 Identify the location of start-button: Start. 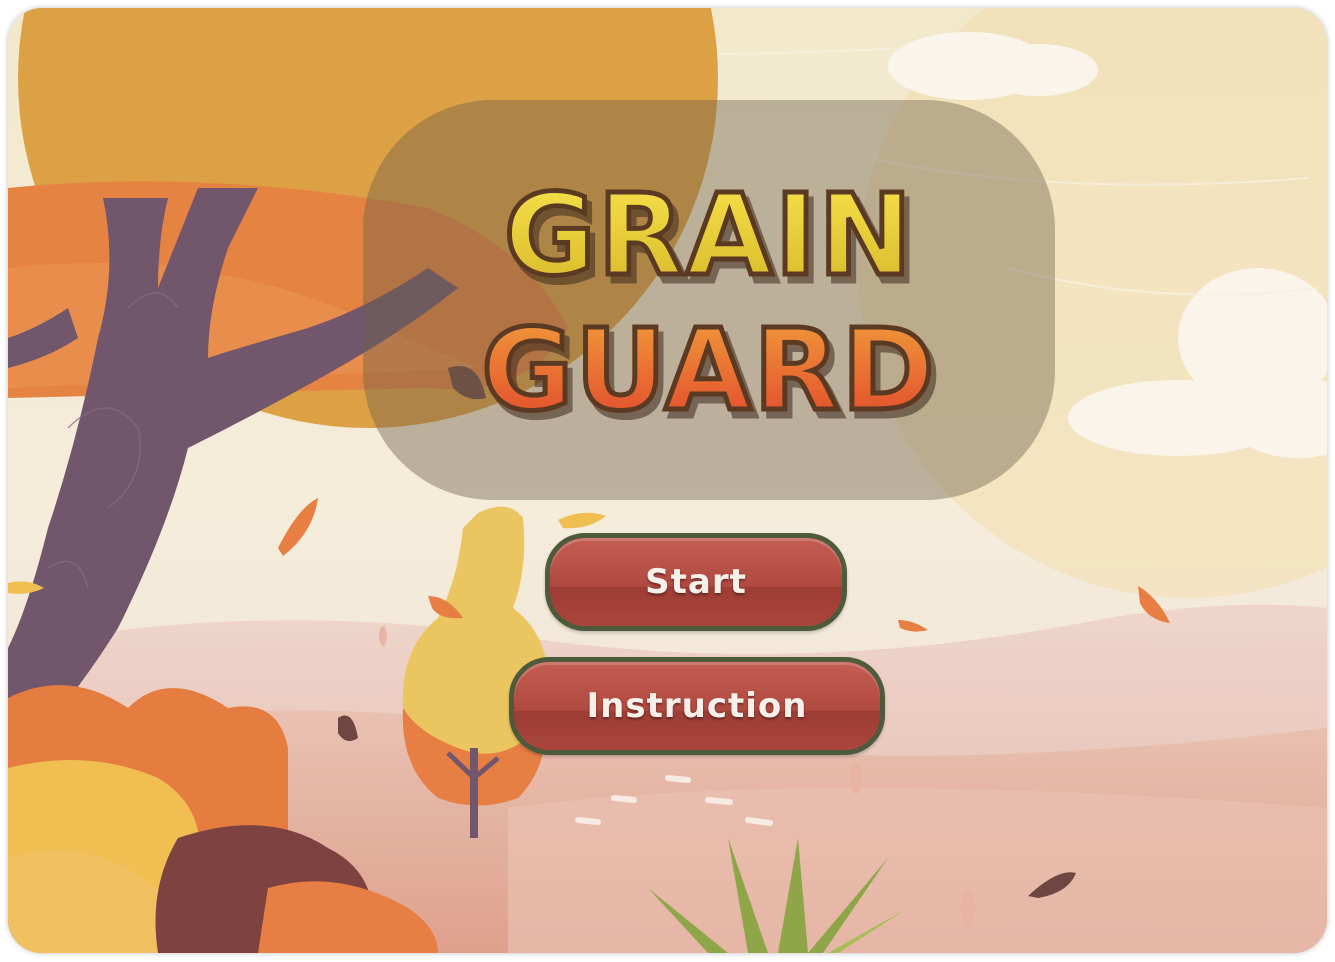
(696, 582).